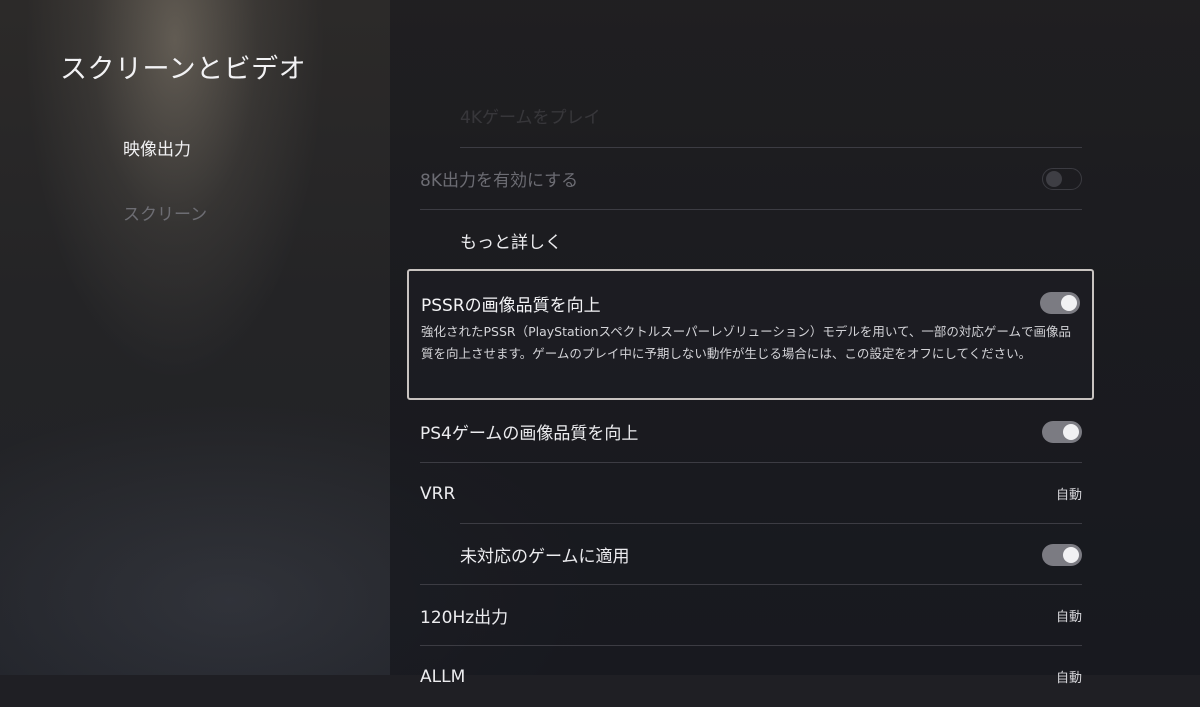 The image size is (1200, 707). Describe the element at coordinates (511, 243) in the screenshot. I see `more-details-link: もっと詳しく` at that location.